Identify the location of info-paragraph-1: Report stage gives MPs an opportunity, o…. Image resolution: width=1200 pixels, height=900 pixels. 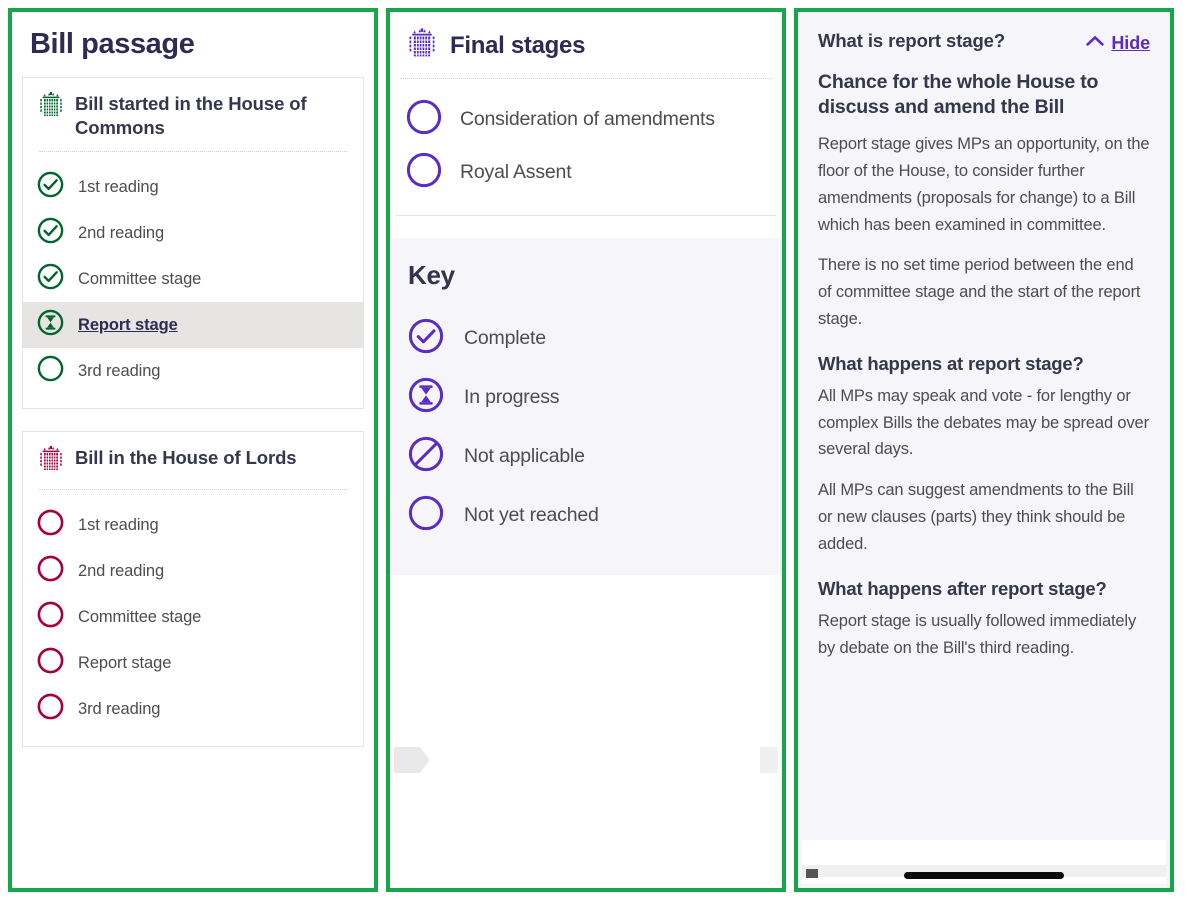
(984, 184).